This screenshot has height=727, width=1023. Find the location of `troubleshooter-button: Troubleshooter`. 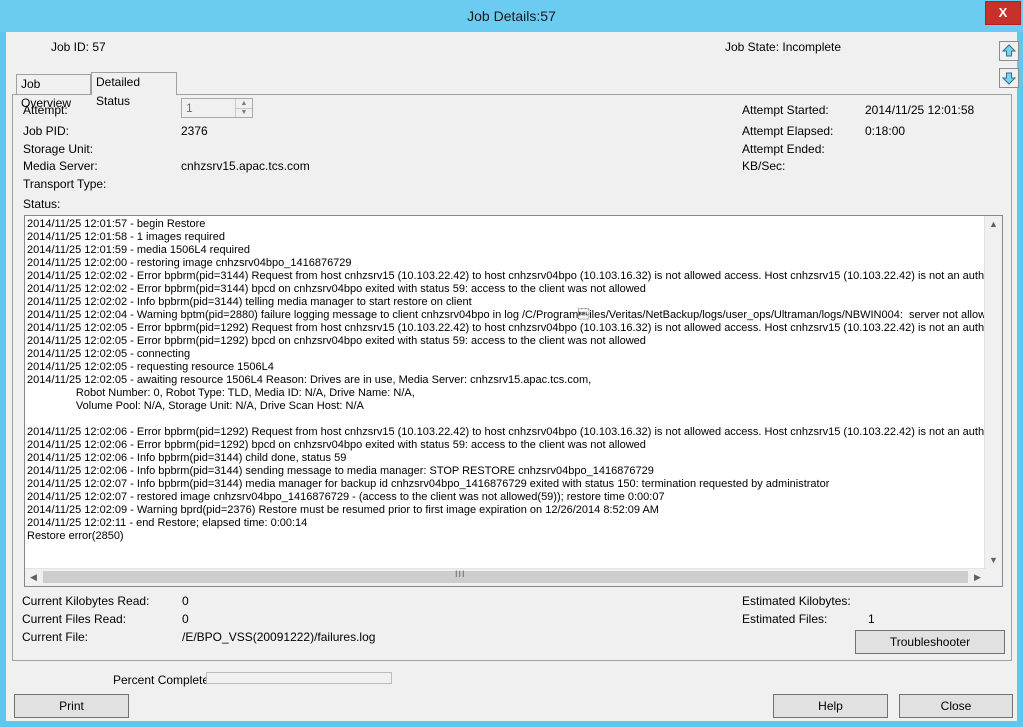

troubleshooter-button: Troubleshooter is located at coordinates (930, 642).